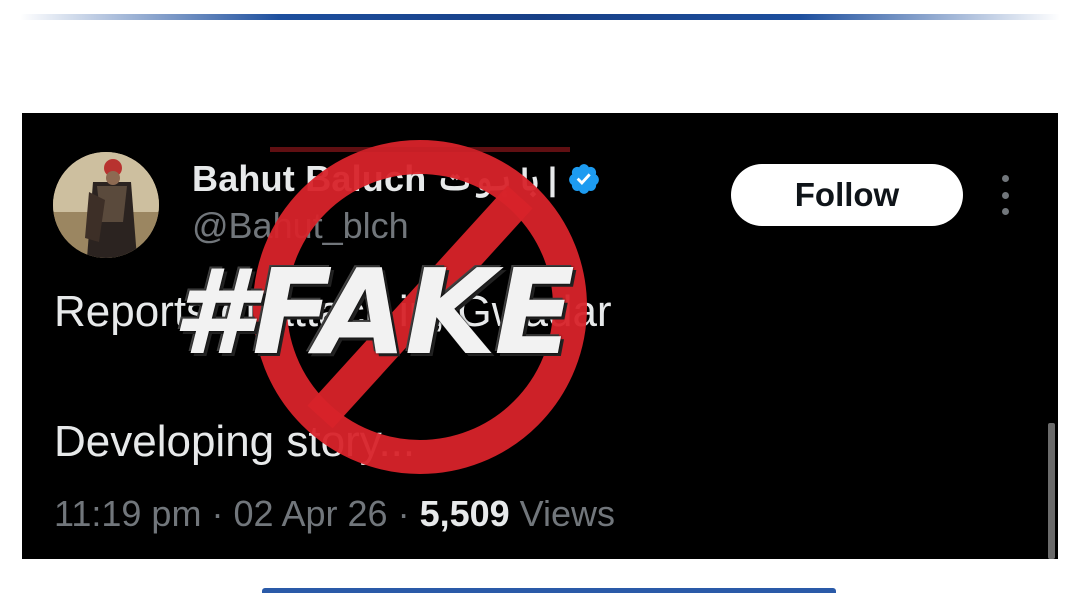 The width and height of the screenshot is (1080, 593). What do you see at coordinates (1051, 491) in the screenshot?
I see `scrollbar` at bounding box center [1051, 491].